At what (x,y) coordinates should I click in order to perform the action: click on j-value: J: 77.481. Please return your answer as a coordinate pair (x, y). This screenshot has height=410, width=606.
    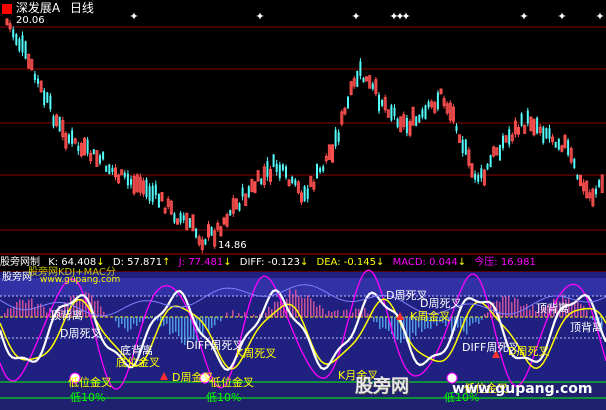
    Looking at the image, I should click on (201, 262).